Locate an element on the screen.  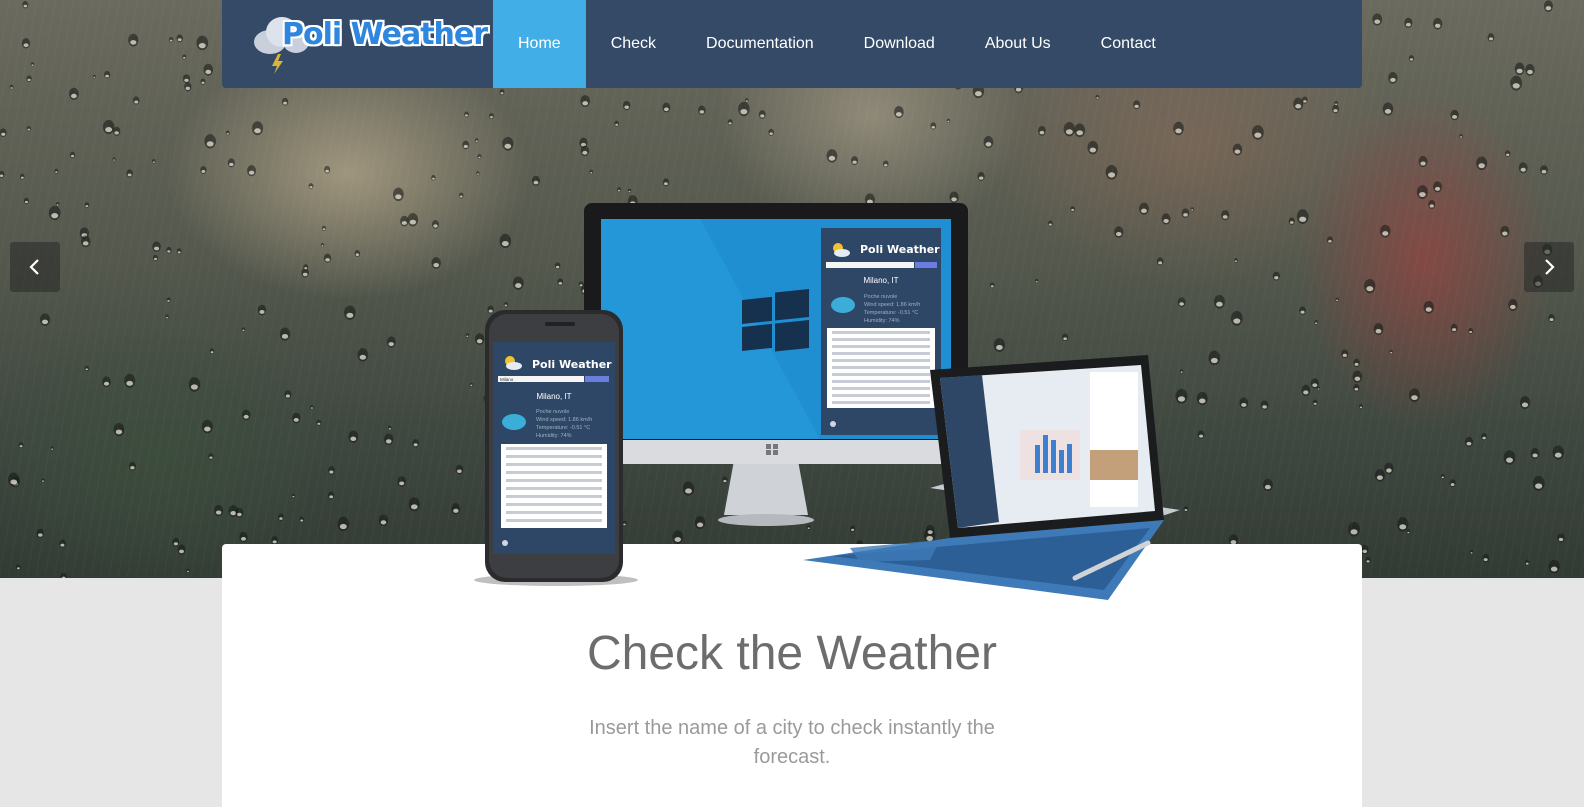
nav-item-home: Home is located at coordinates (539, 44).